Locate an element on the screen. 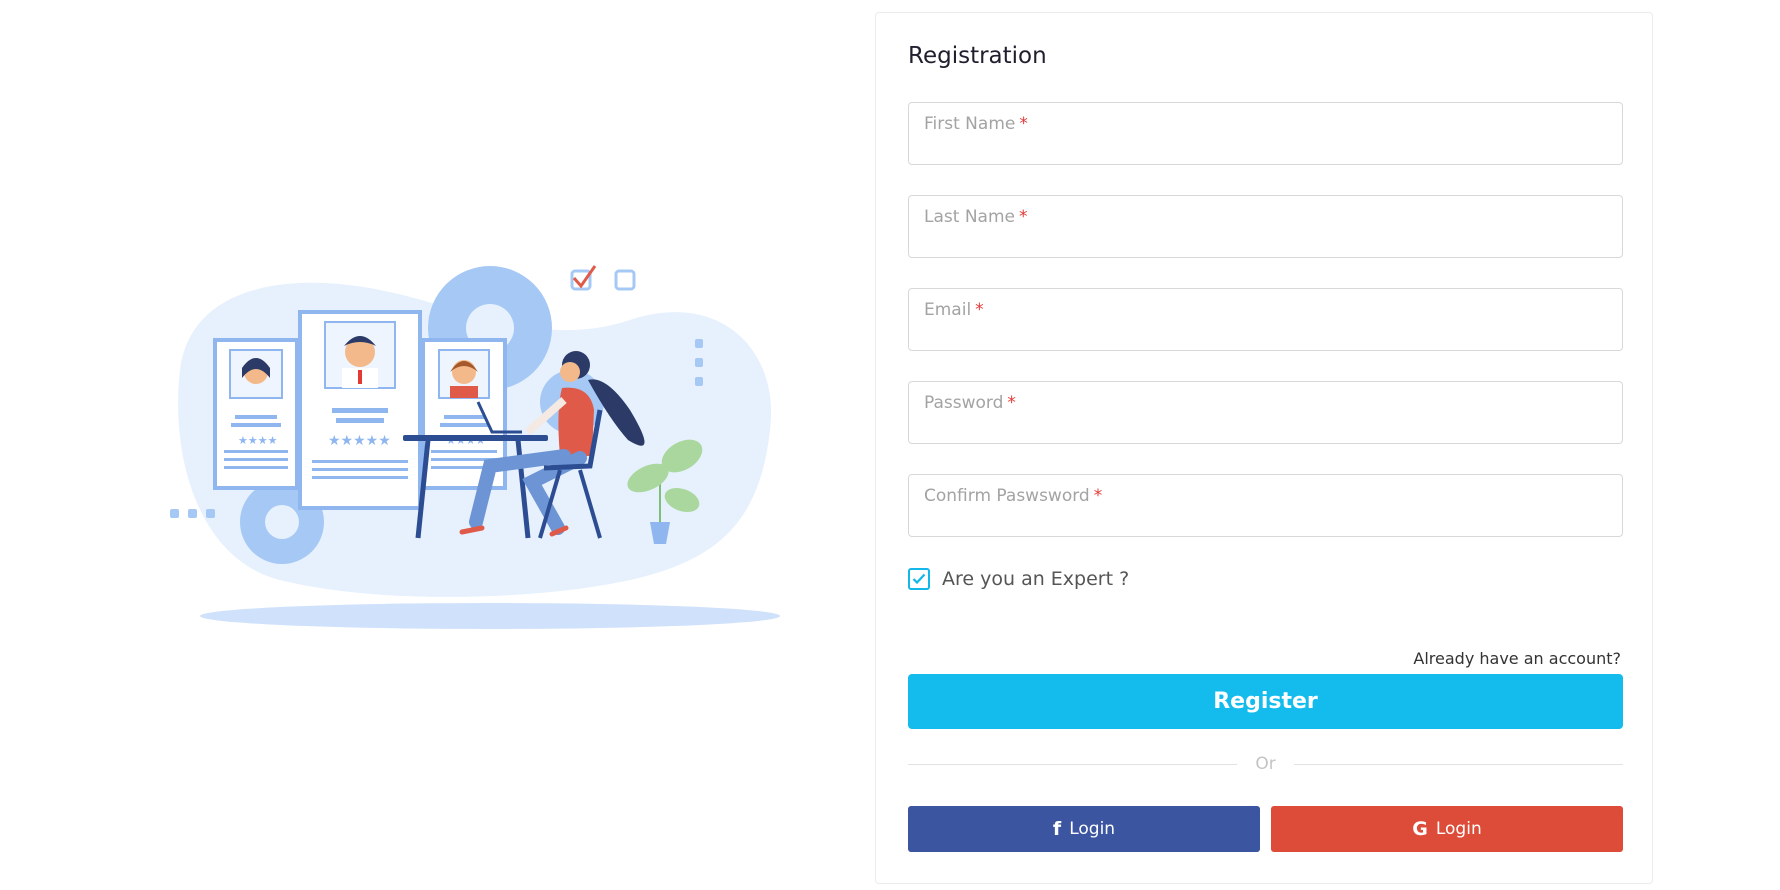 This screenshot has width=1780, height=890. or-divider: Or is located at coordinates (1265, 764).